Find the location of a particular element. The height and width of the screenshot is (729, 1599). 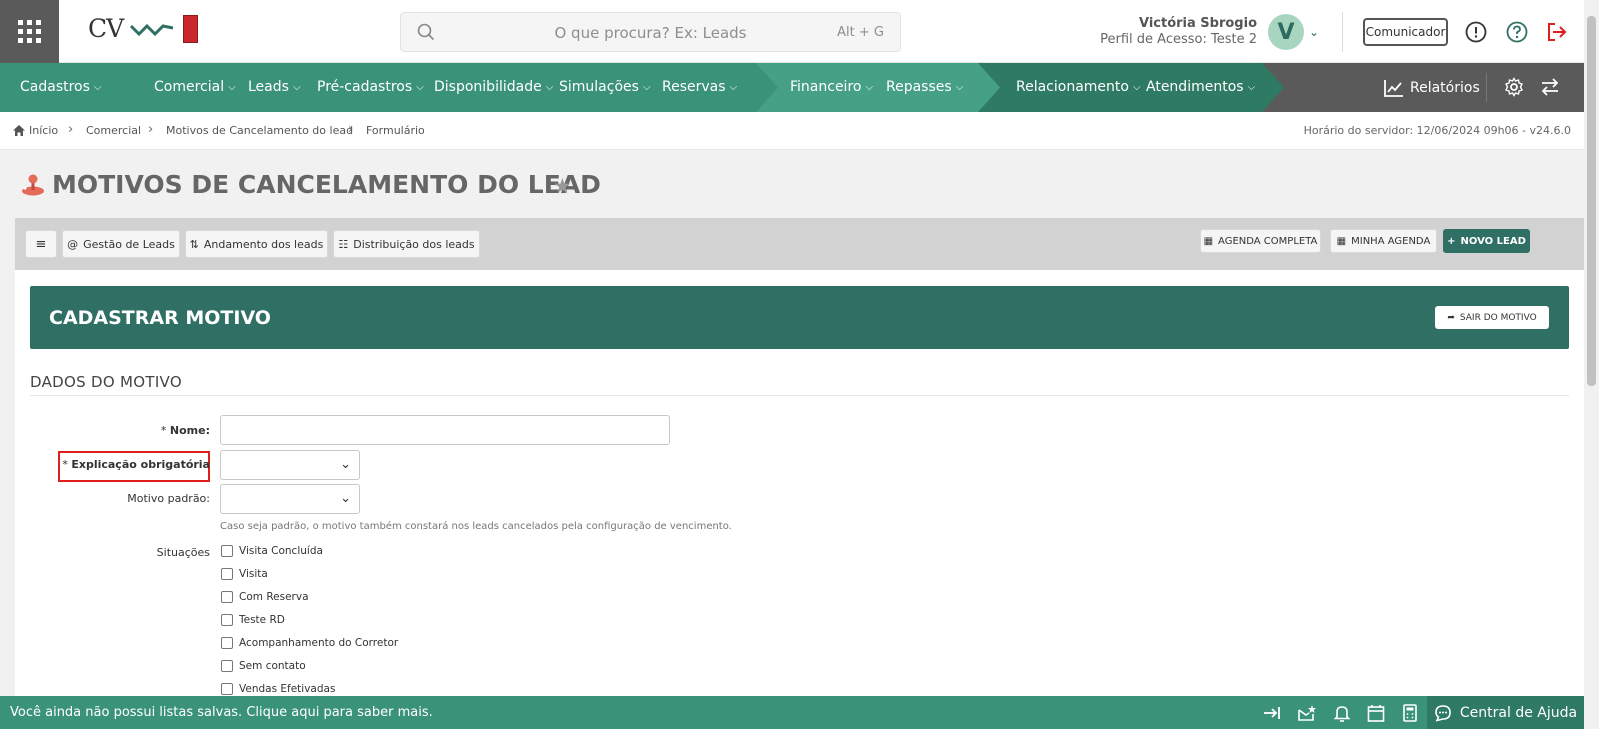

menu-toggle-button: ≡ is located at coordinates (41, 244).